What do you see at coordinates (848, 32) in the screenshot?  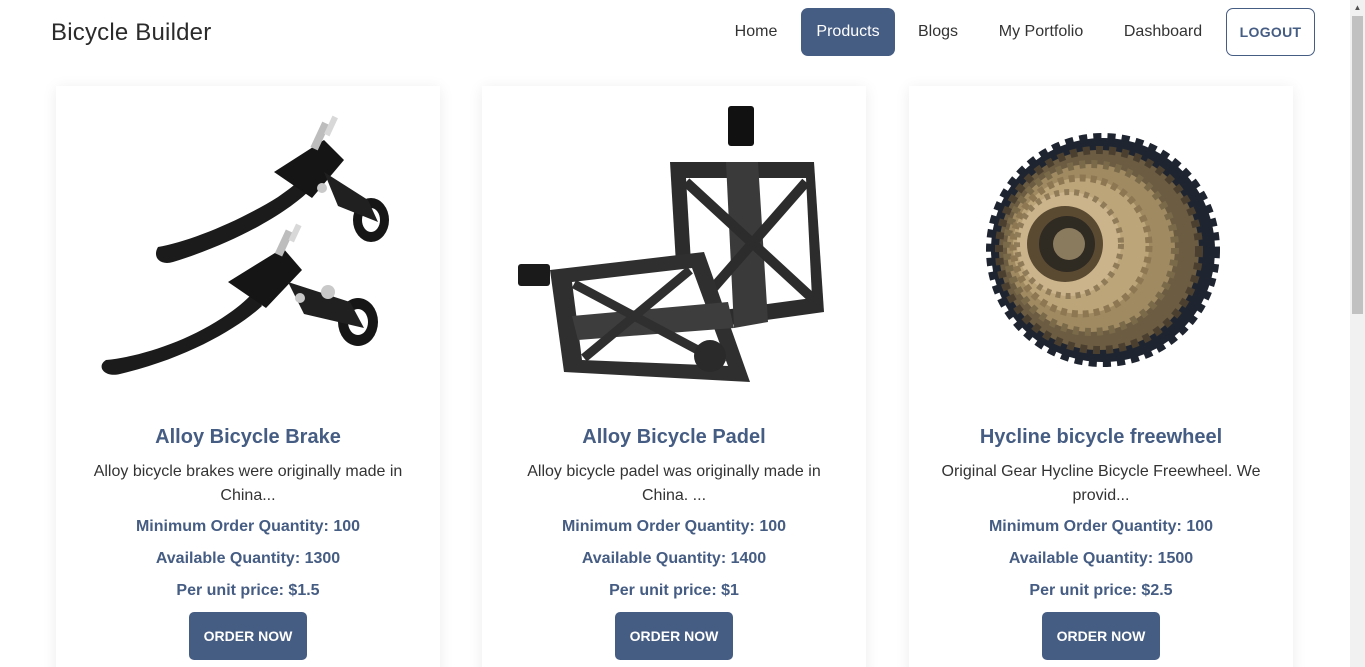 I see `nav-products: Products` at bounding box center [848, 32].